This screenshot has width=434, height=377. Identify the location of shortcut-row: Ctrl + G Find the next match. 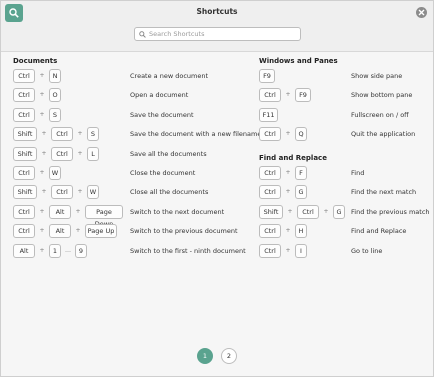
(346, 192).